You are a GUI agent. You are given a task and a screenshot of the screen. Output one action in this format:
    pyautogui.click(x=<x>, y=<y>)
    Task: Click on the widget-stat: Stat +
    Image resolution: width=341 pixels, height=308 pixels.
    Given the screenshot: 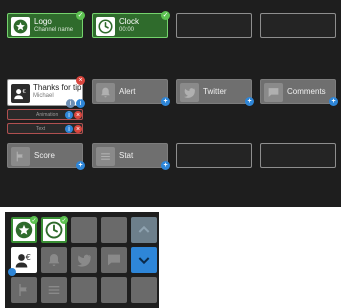 What is the action you would take?
    pyautogui.click(x=131, y=156)
    